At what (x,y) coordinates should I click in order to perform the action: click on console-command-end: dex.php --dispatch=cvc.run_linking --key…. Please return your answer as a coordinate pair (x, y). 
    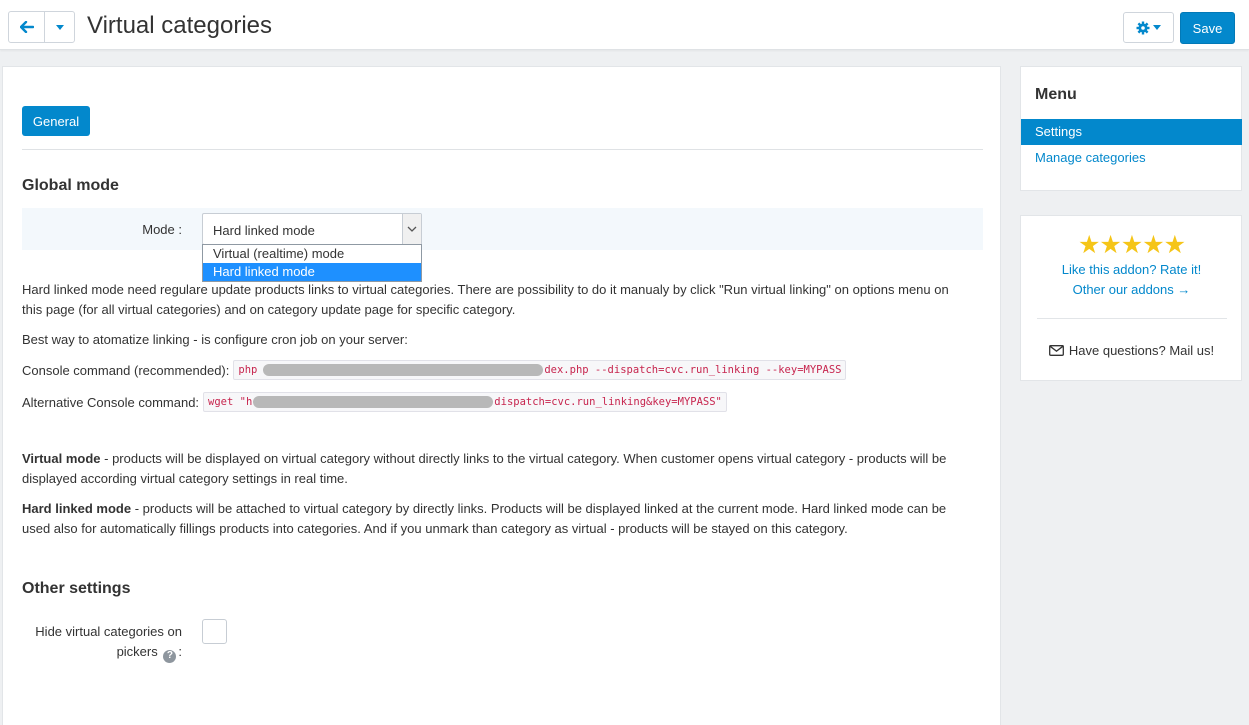
    Looking at the image, I should click on (693, 370).